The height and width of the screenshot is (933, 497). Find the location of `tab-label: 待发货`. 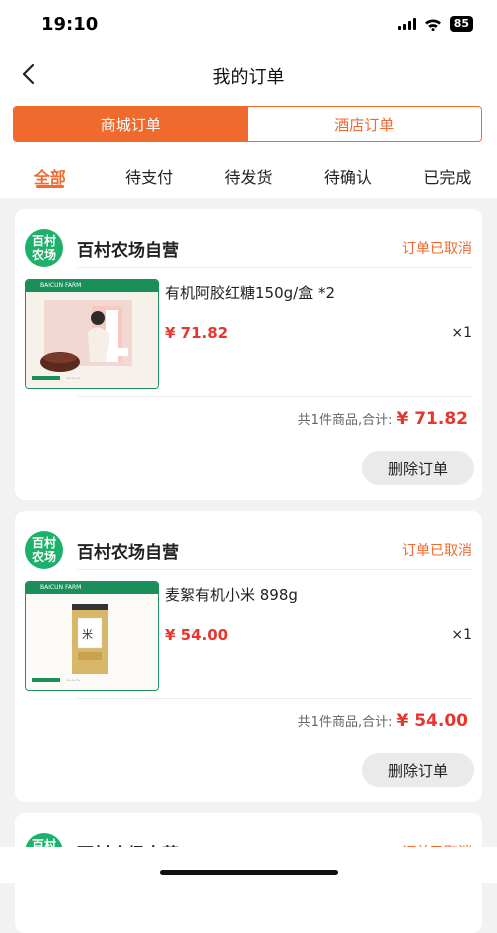

tab-label: 待发货 is located at coordinates (248, 177).